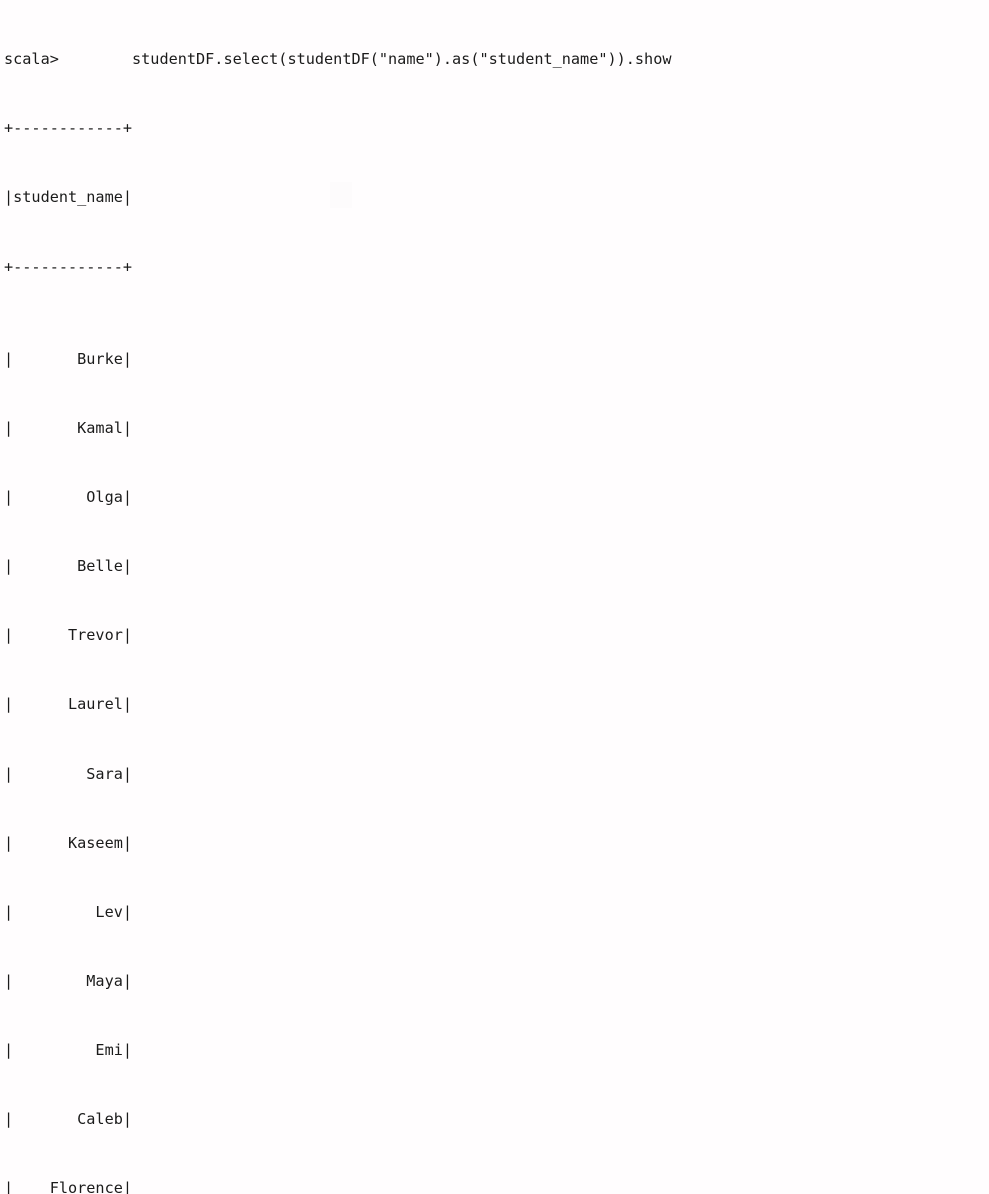 This screenshot has height=1194, width=989. Describe the element at coordinates (68, 496) in the screenshot. I see `table-row: | Olga|` at that location.